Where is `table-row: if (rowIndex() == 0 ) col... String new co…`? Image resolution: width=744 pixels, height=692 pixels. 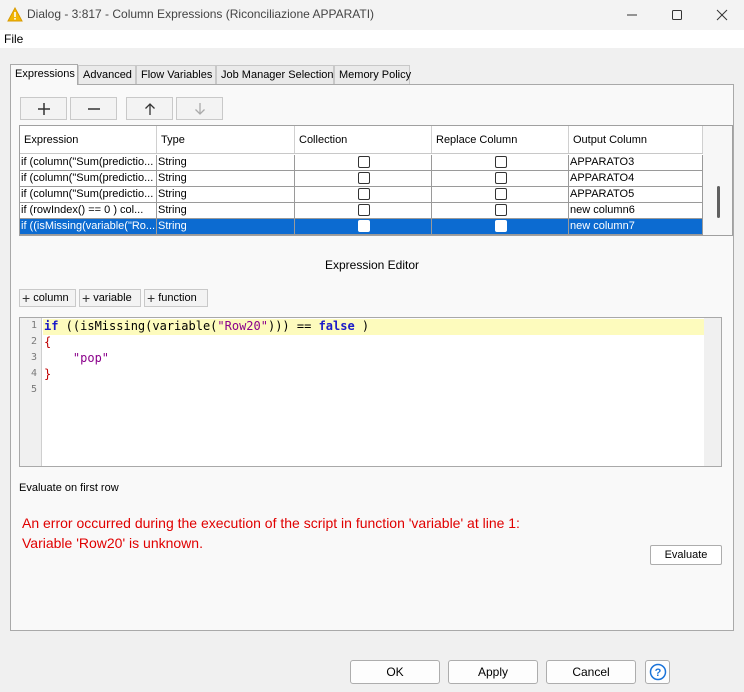 table-row: if (rowIndex() == 0 ) col... String new co… is located at coordinates (361, 211).